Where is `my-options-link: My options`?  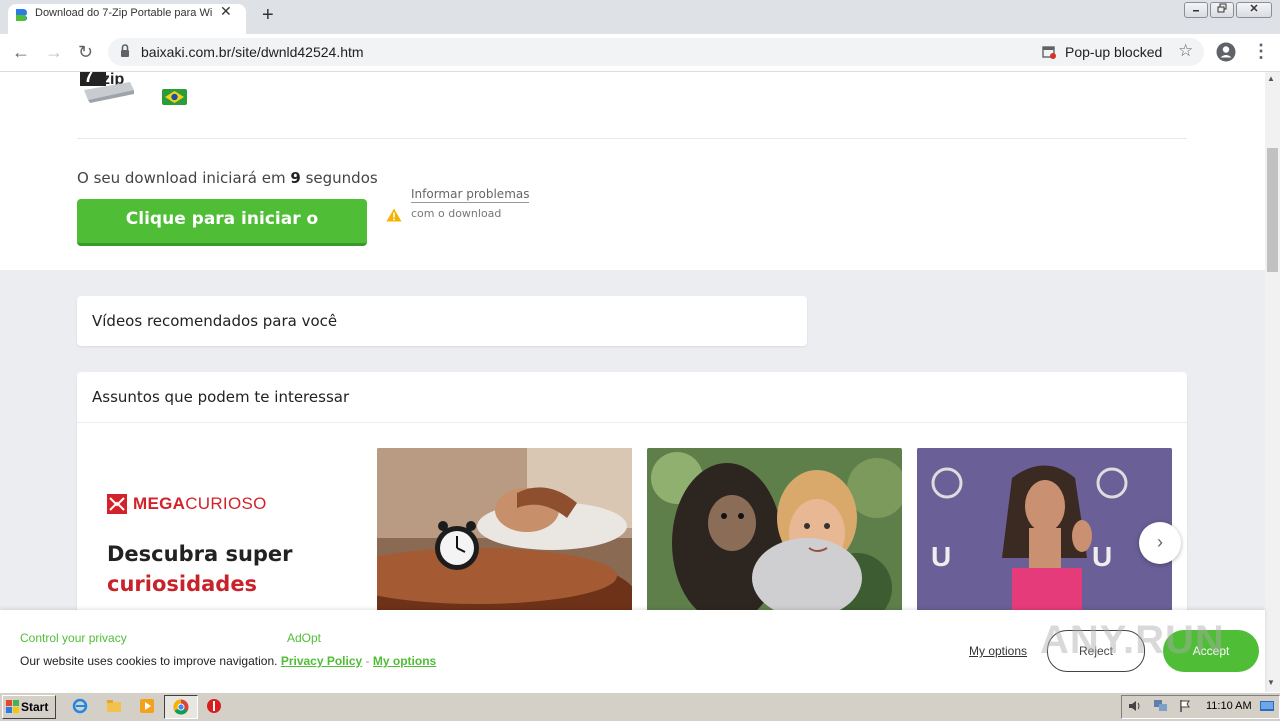 my-options-link: My options is located at coordinates (998, 651).